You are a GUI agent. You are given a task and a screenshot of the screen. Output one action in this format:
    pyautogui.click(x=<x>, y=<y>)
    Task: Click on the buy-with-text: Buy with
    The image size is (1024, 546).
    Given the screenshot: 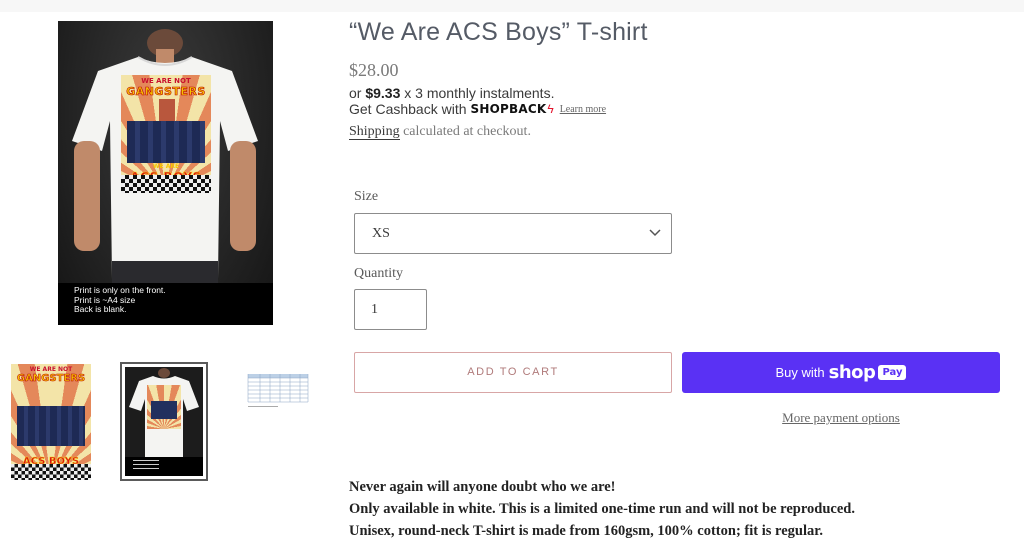 What is the action you would take?
    pyautogui.click(x=800, y=372)
    